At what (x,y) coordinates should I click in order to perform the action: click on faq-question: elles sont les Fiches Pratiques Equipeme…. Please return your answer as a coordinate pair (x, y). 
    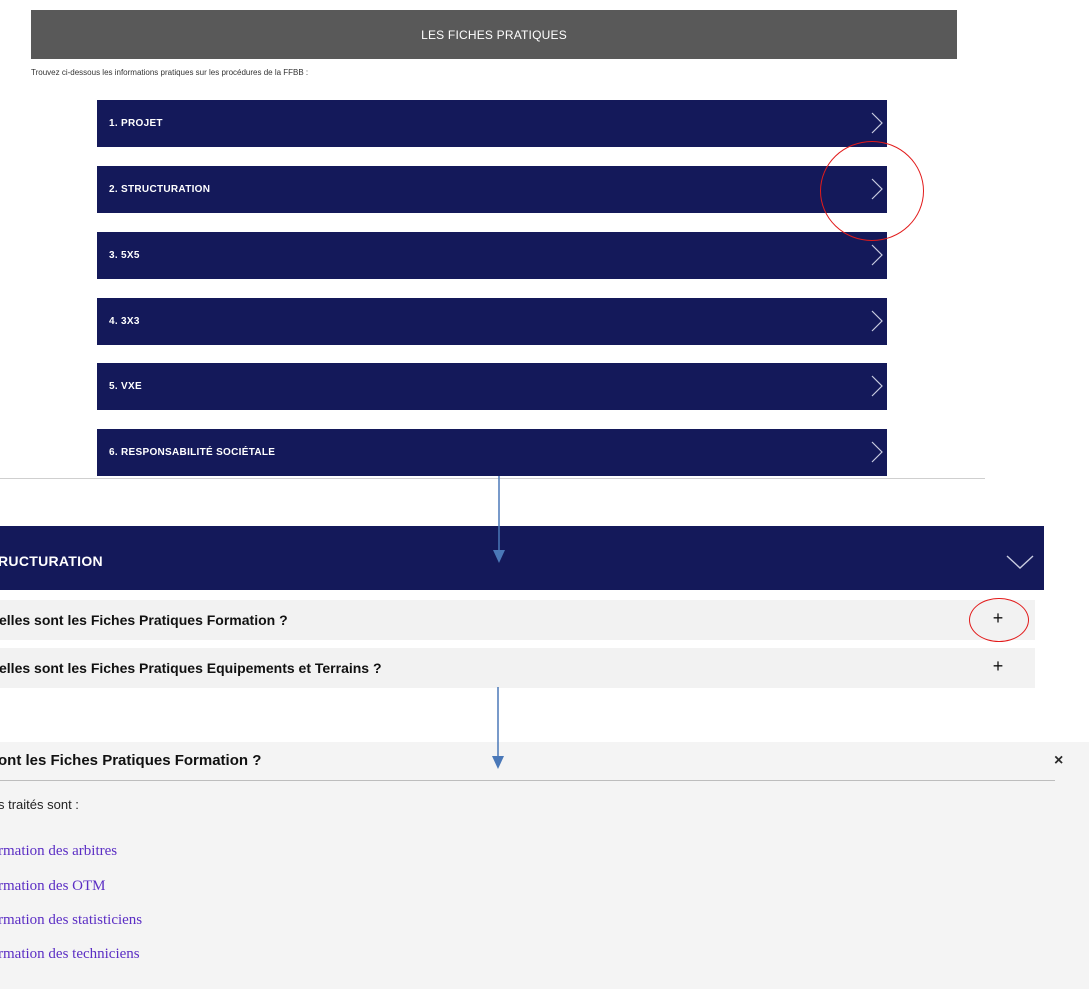
    Looking at the image, I should click on (191, 668).